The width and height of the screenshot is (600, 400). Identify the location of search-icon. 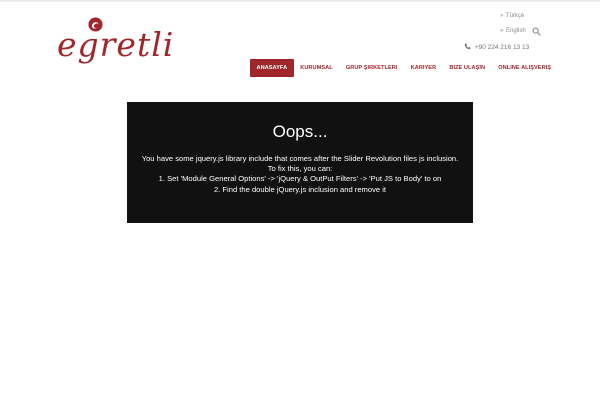
(536, 31).